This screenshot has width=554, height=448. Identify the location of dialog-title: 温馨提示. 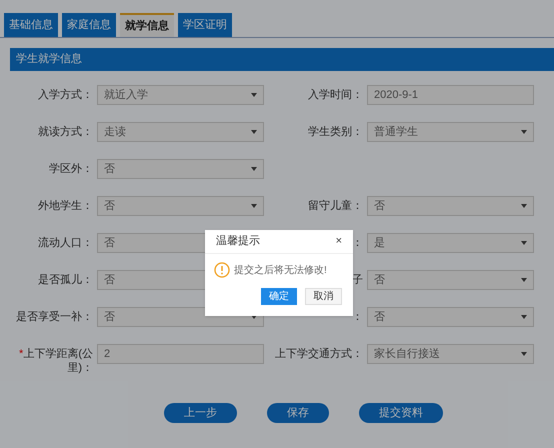
(238, 242).